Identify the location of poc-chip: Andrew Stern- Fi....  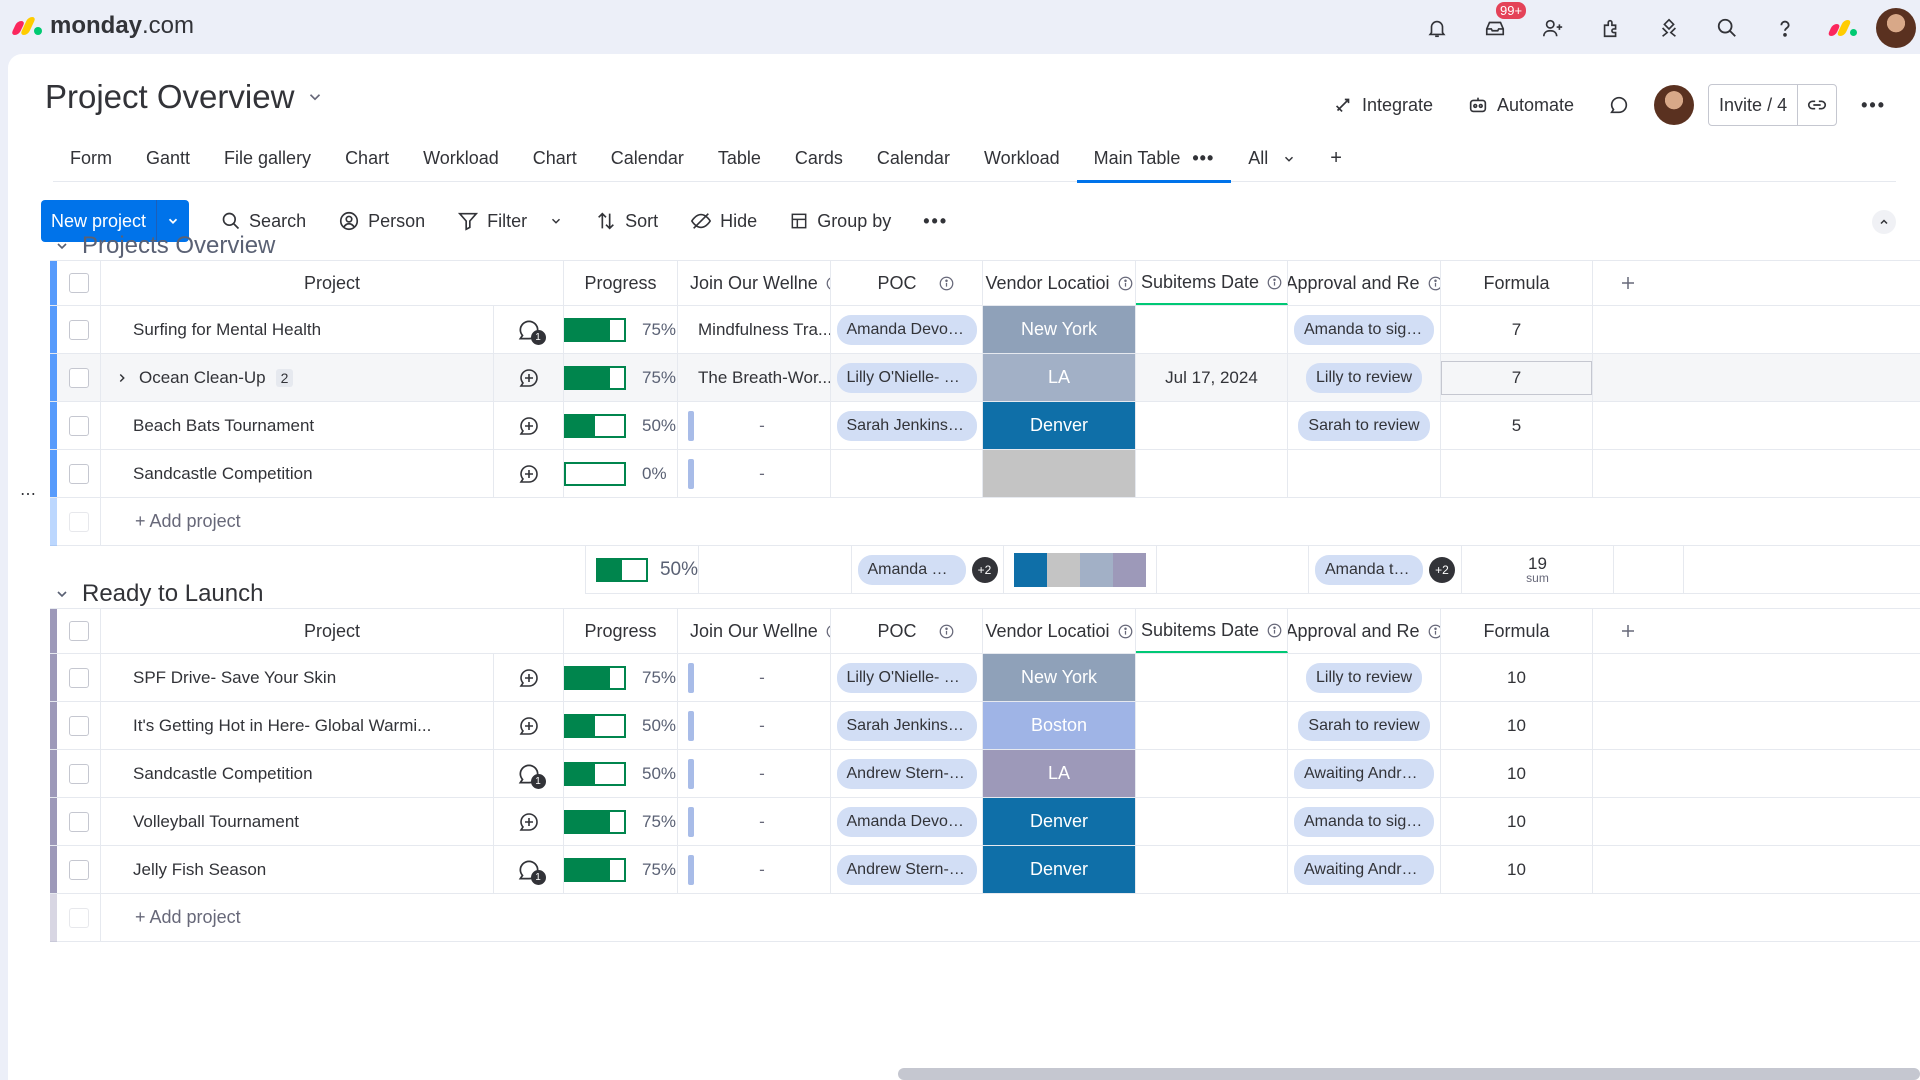
(906, 869).